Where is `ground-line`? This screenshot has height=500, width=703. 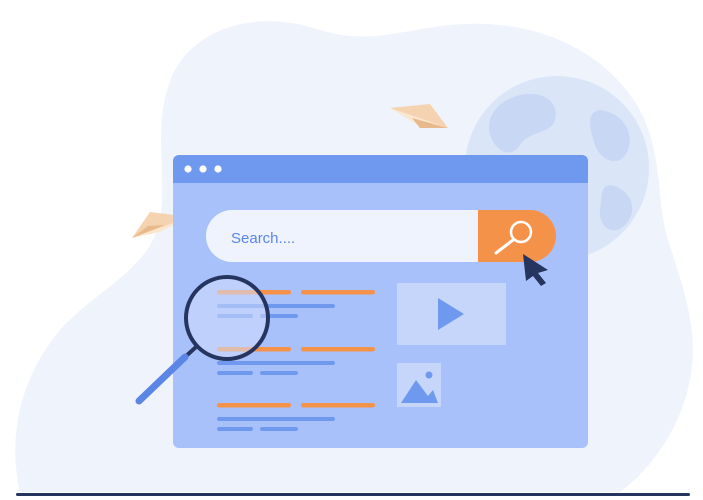
ground-line is located at coordinates (353, 494).